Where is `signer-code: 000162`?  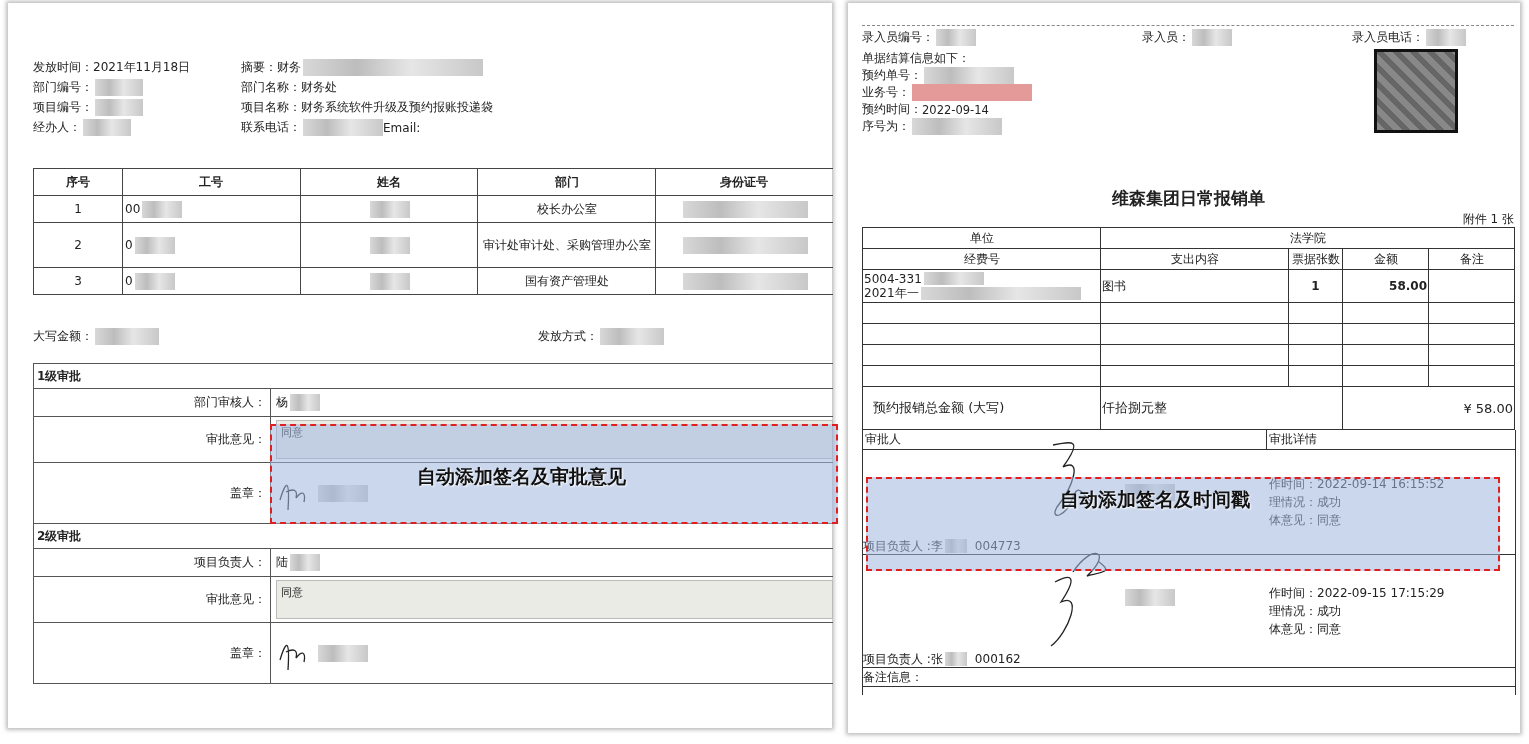
signer-code: 000162 is located at coordinates (997, 659).